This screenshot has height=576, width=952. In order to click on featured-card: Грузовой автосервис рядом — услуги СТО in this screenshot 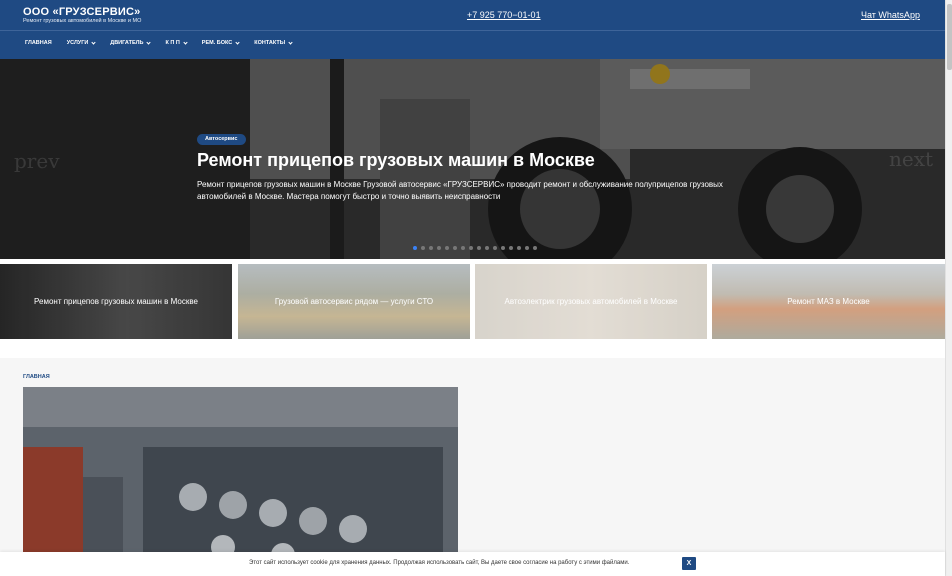, I will do `click(354, 301)`.